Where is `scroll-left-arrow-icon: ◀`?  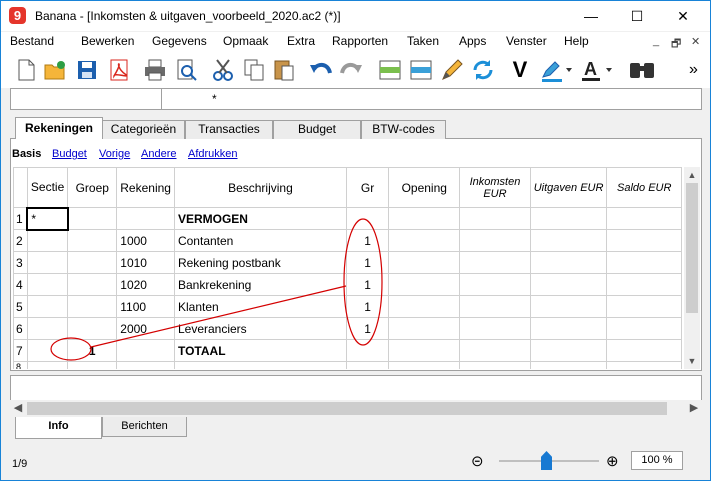
scroll-left-arrow-icon: ◀ is located at coordinates (18, 408).